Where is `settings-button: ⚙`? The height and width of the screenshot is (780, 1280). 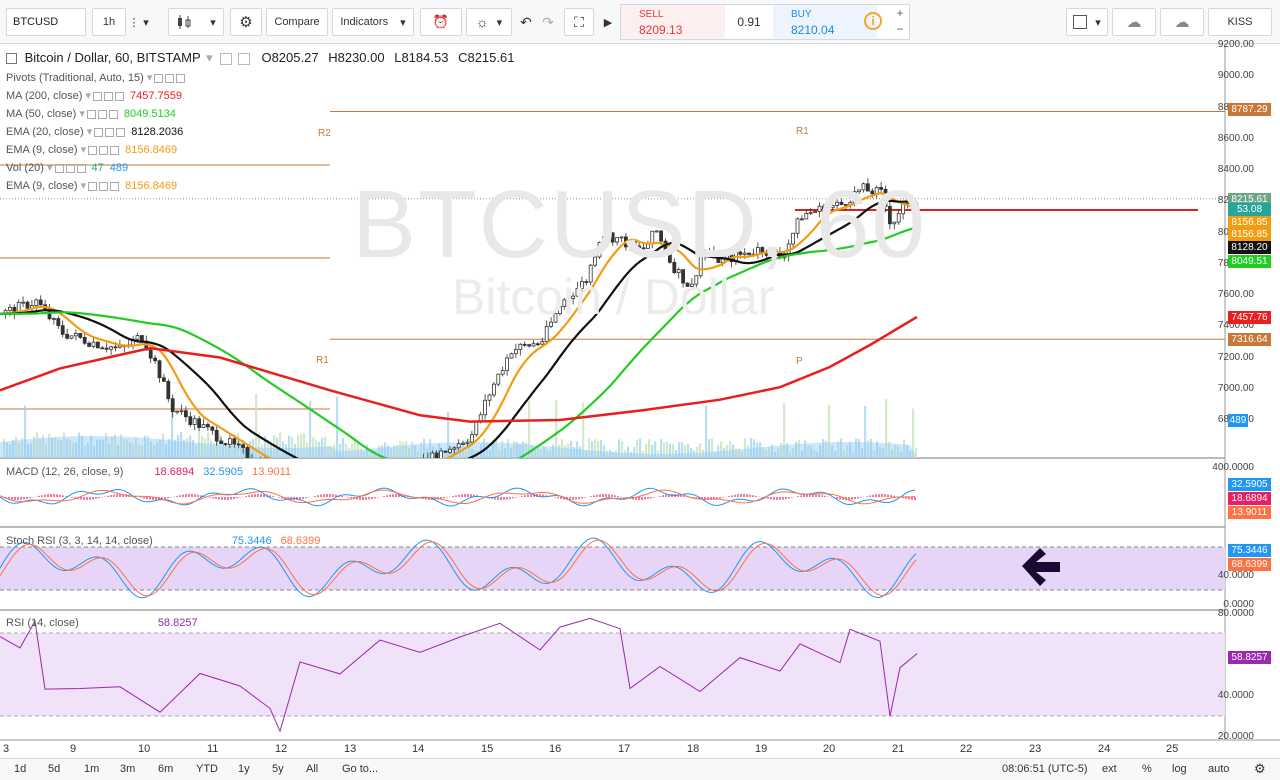
settings-button: ⚙ is located at coordinates (246, 22).